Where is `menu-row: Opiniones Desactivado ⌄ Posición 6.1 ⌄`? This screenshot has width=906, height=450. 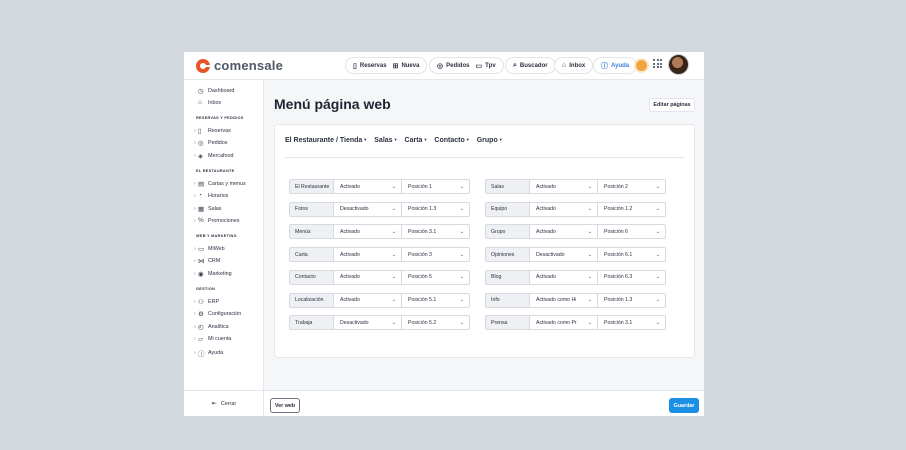 menu-row: Opiniones Desactivado ⌄ Posición 6.1 ⌄ is located at coordinates (575, 255).